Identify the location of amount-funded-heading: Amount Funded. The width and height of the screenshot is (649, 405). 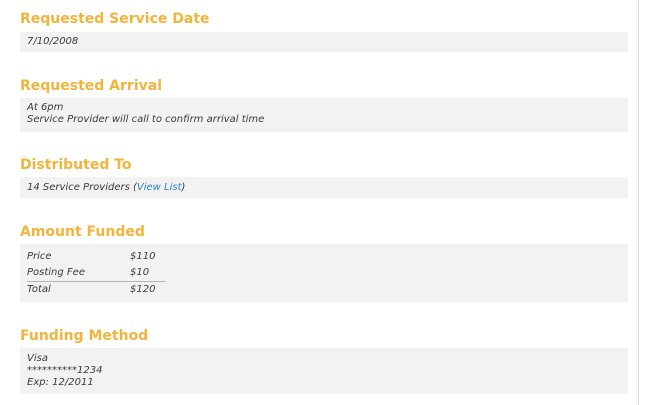
(82, 232).